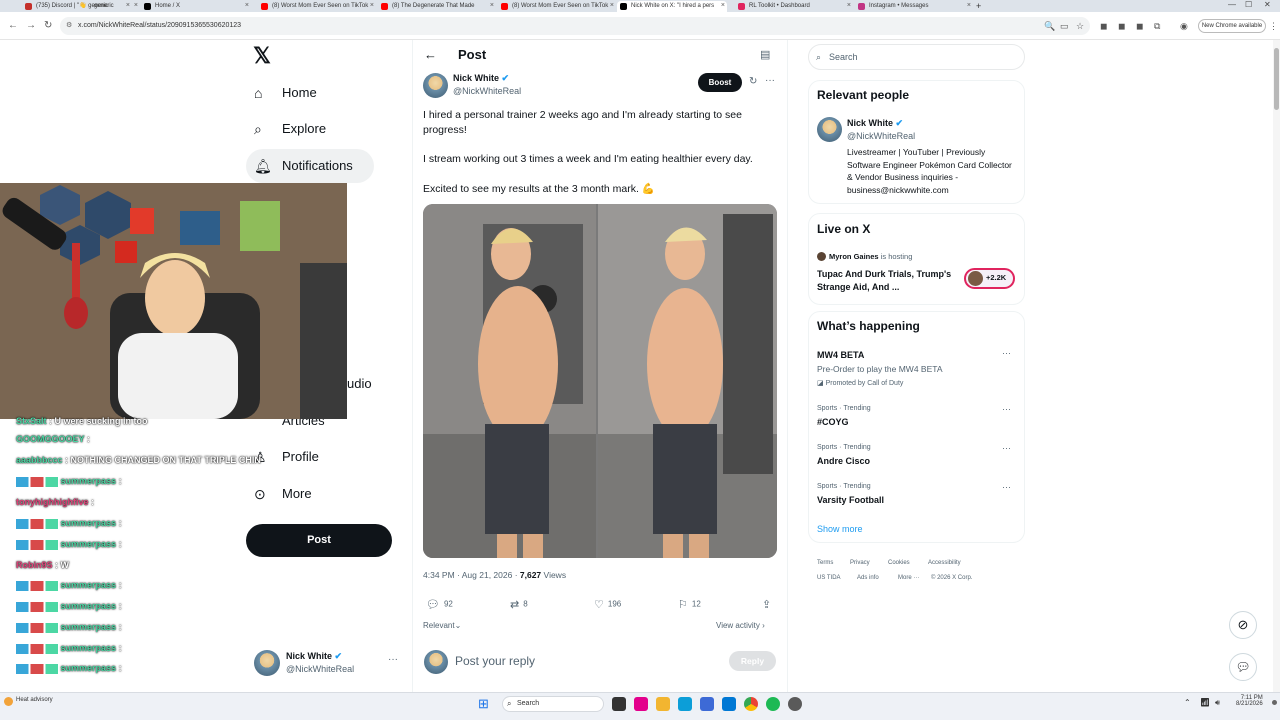  What do you see at coordinates (600, 381) in the screenshot?
I see `post-image` at bounding box center [600, 381].